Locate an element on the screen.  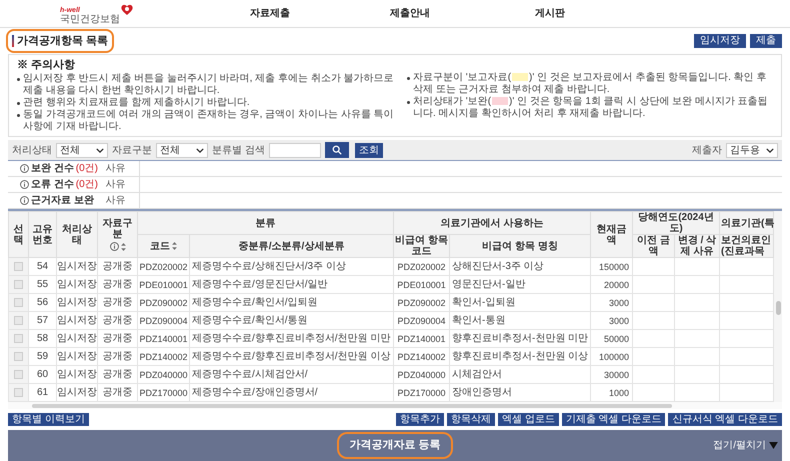
heart-logo-icon is located at coordinates (127, 10).